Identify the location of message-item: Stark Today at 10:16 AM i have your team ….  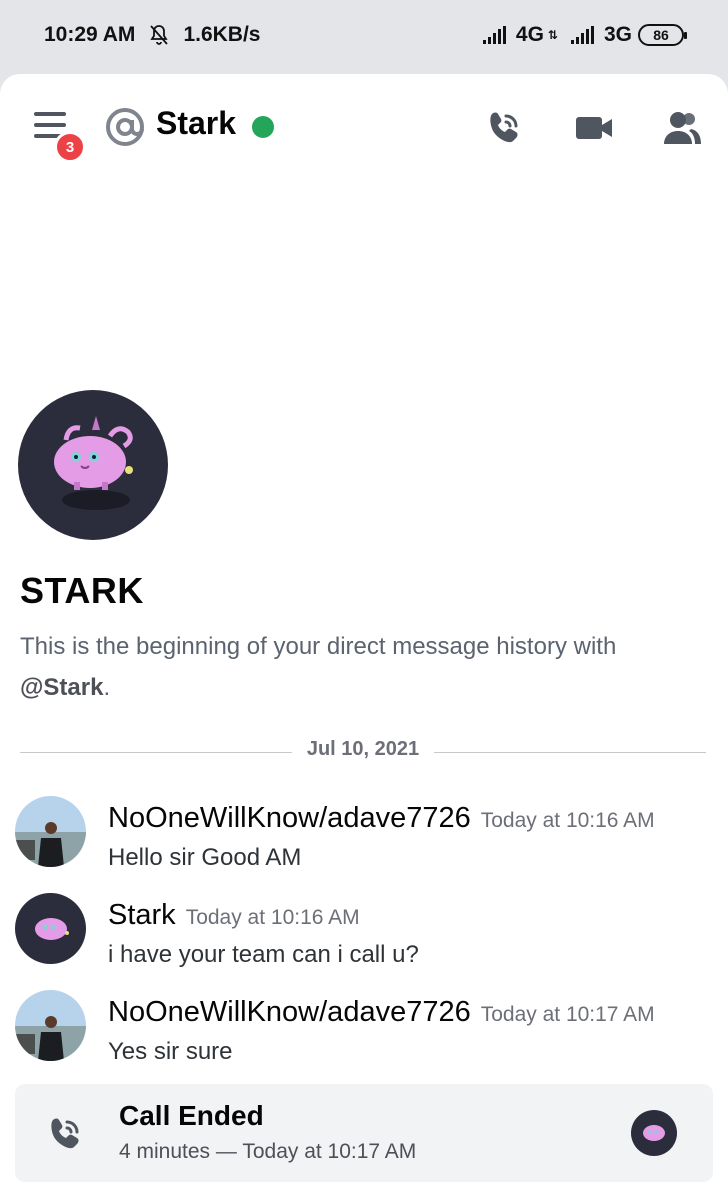
(364, 938).